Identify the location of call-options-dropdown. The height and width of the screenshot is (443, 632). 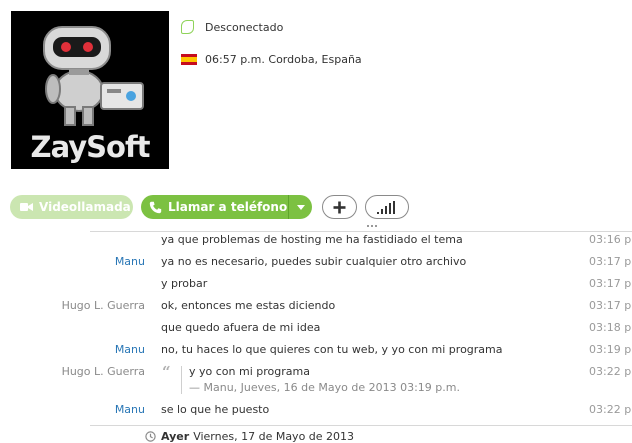
(300, 207).